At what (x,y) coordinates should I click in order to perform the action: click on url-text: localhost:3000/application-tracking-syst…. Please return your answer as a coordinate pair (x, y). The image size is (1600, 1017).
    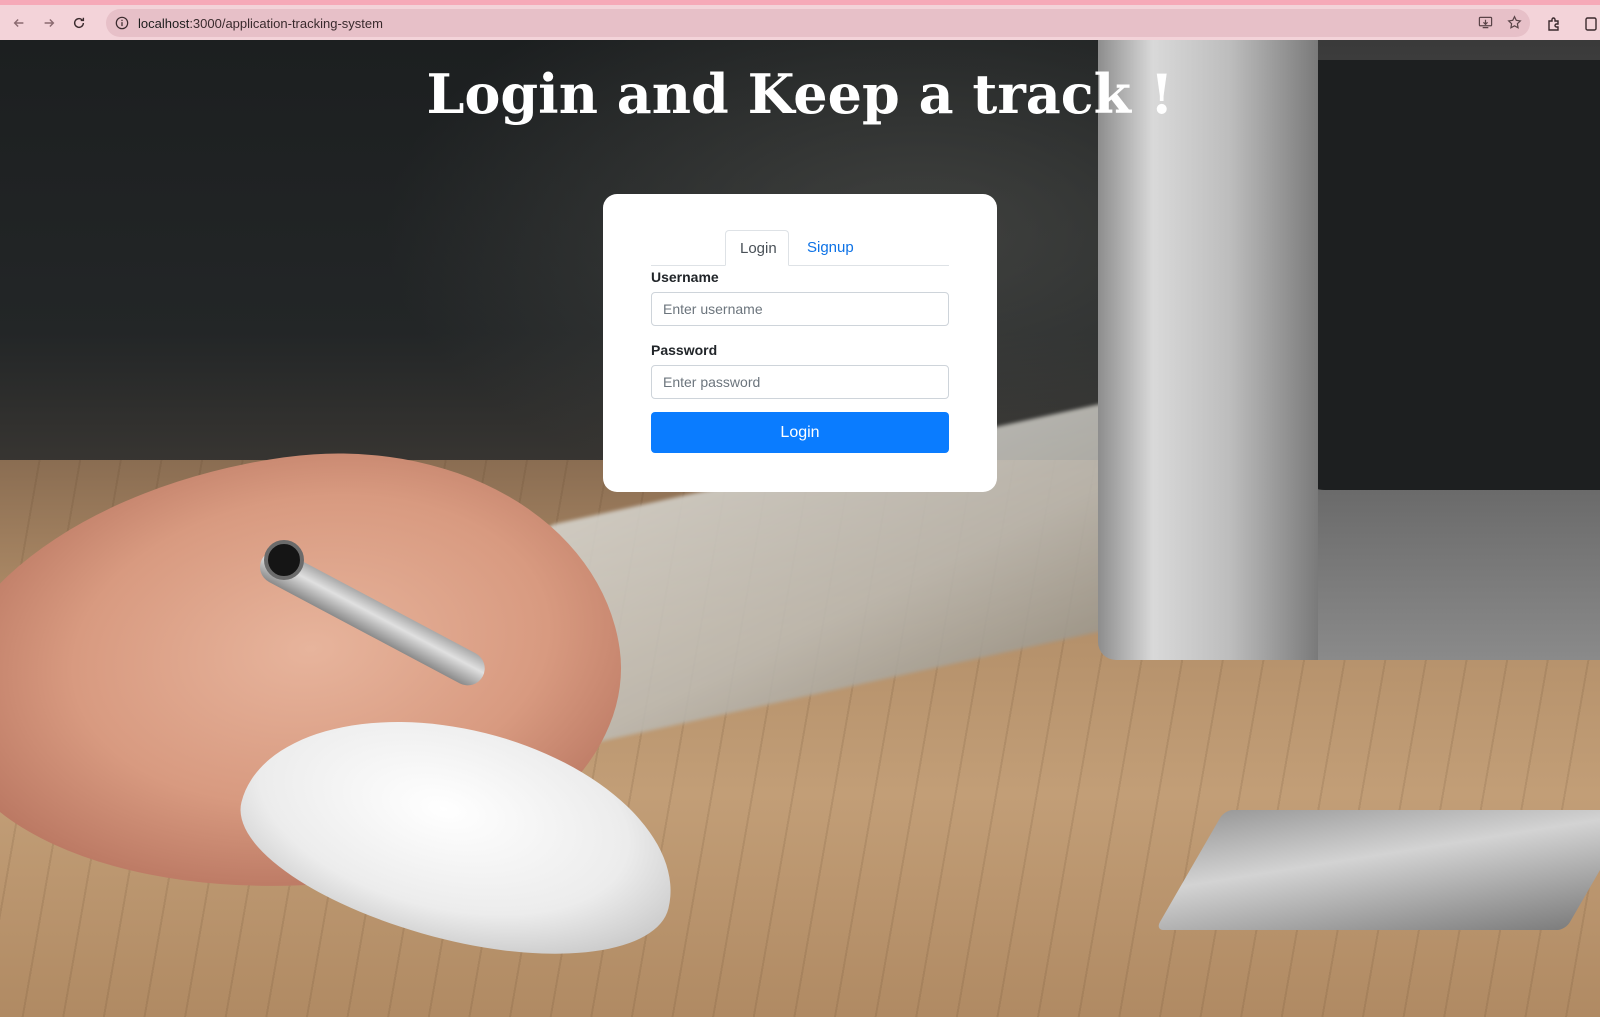
    Looking at the image, I should click on (260, 23).